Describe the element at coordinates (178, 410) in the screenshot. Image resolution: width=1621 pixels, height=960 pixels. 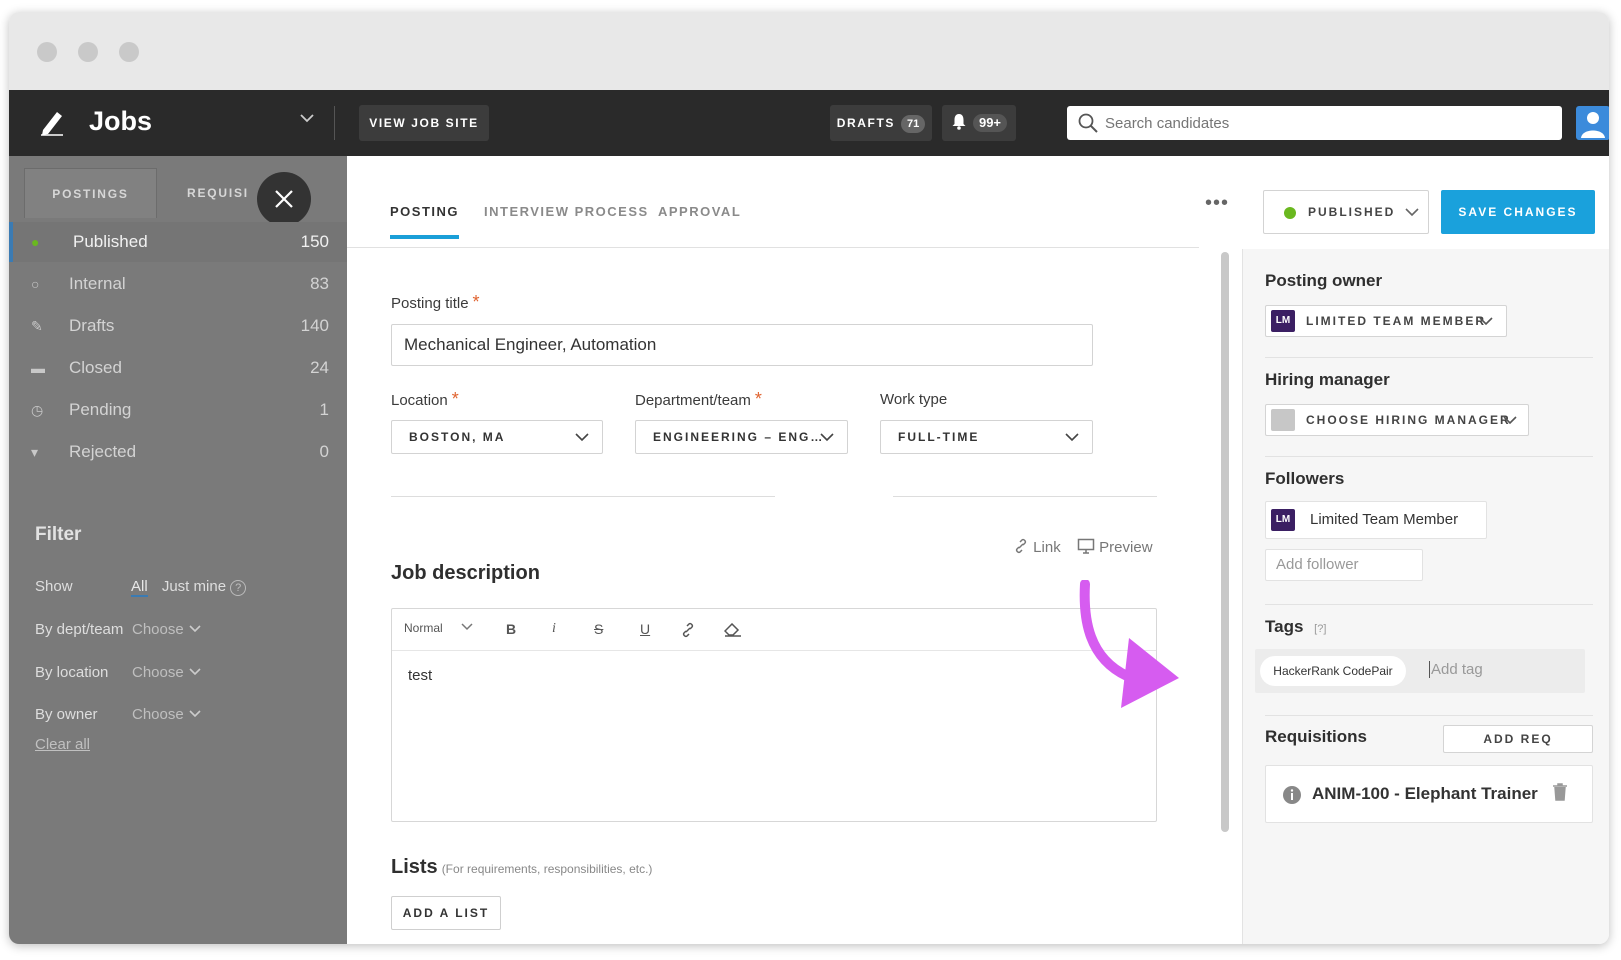
I see `status-pending: ◷ Pending 1` at that location.